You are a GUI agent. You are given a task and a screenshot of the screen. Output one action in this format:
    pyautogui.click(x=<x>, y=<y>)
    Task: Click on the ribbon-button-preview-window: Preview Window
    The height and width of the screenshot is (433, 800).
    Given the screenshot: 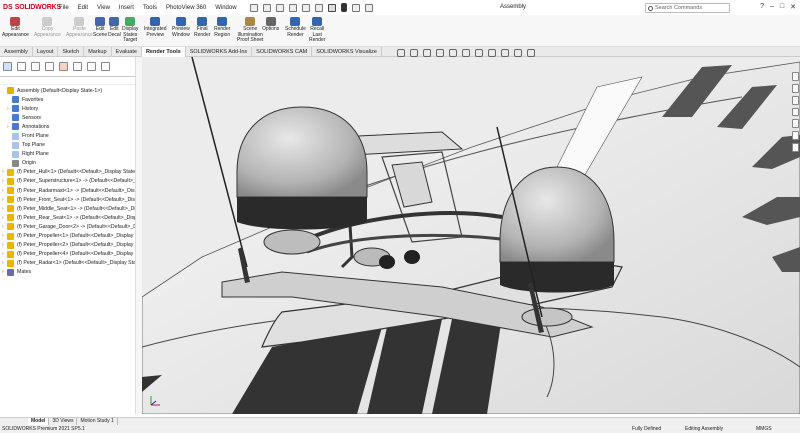 What is the action you would take?
    pyautogui.click(x=181, y=27)
    